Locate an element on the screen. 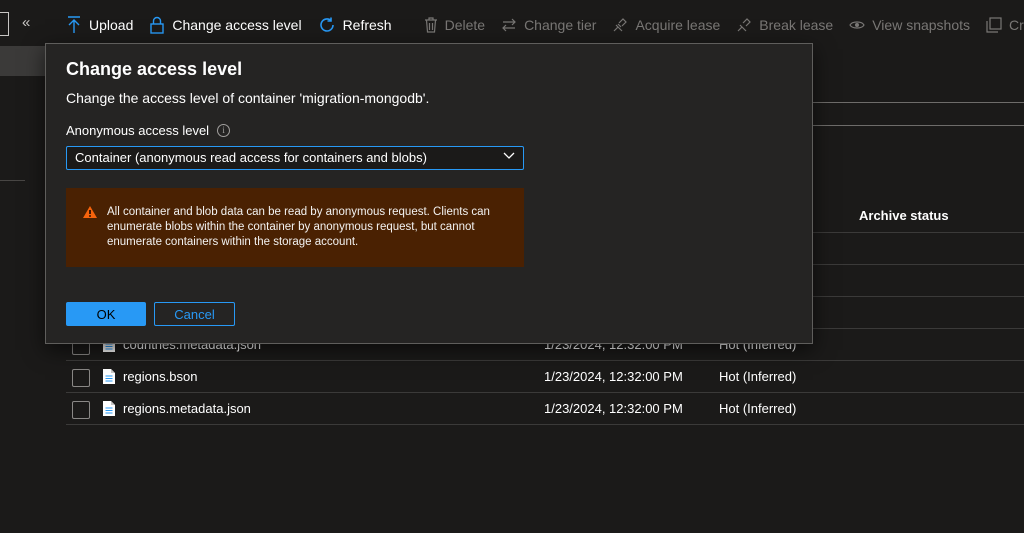 The image size is (1024, 533). view-snapshots-button: View snapshots is located at coordinates (909, 25).